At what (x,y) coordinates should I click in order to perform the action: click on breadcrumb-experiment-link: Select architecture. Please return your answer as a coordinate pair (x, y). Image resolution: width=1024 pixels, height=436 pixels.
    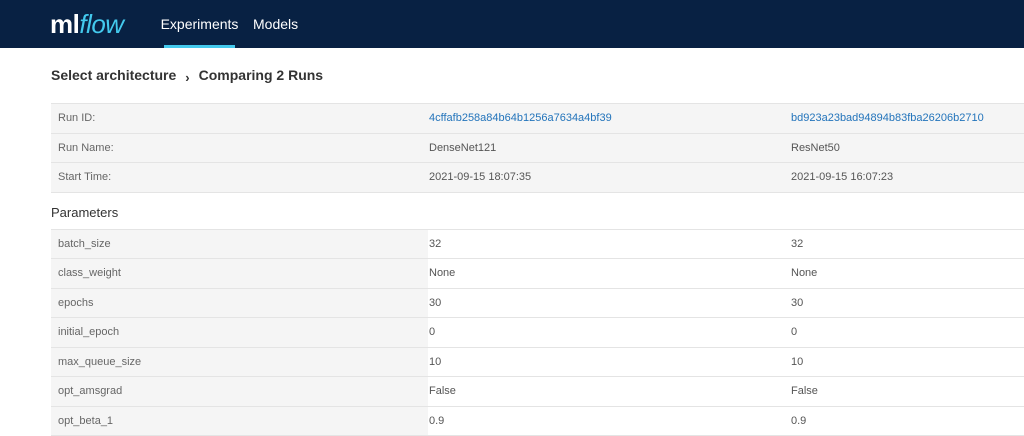
    Looking at the image, I should click on (113, 75).